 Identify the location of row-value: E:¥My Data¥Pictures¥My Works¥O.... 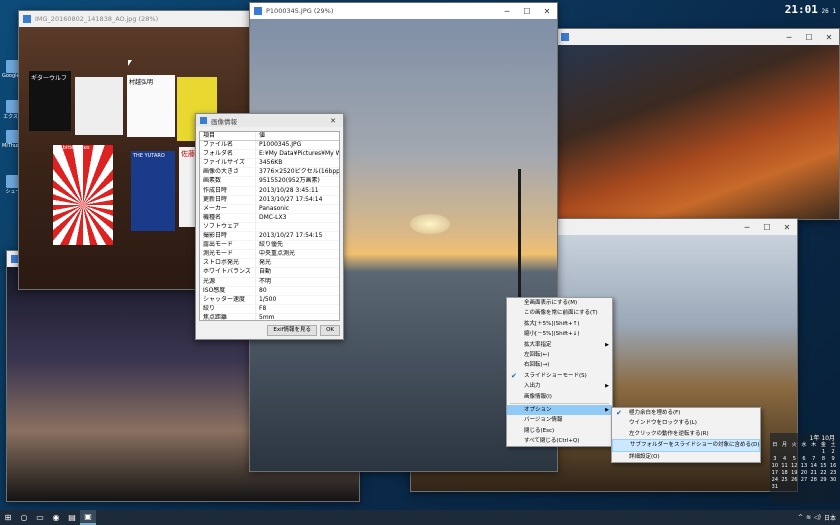
(299, 154).